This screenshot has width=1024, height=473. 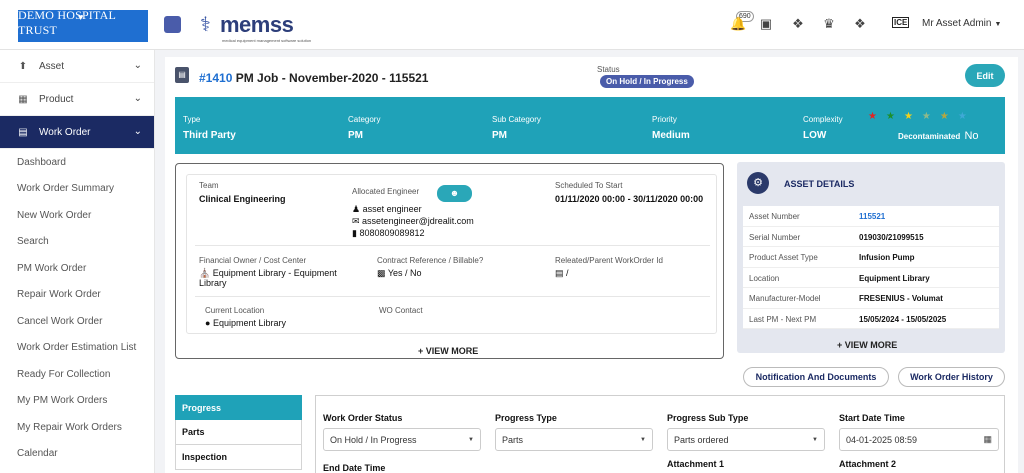 I want to click on asset-detail-row: Asset Number 115521, so click(x=871, y=216).